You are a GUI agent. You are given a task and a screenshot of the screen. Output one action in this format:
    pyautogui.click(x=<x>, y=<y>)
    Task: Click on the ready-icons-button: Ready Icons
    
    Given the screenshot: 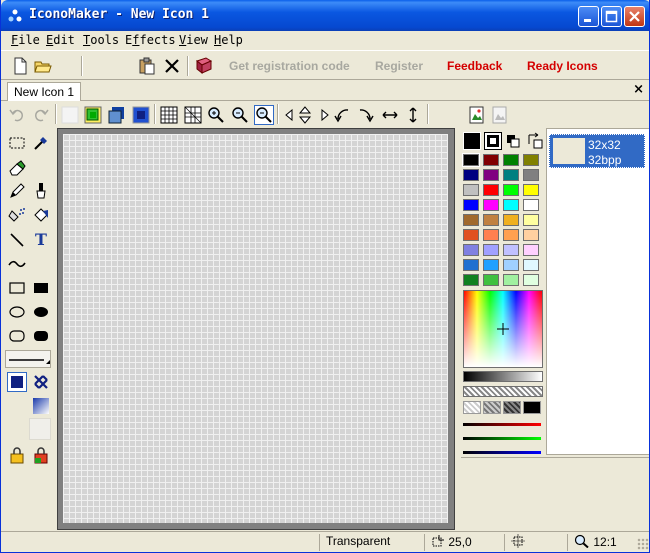 What is the action you would take?
    pyautogui.click(x=562, y=66)
    